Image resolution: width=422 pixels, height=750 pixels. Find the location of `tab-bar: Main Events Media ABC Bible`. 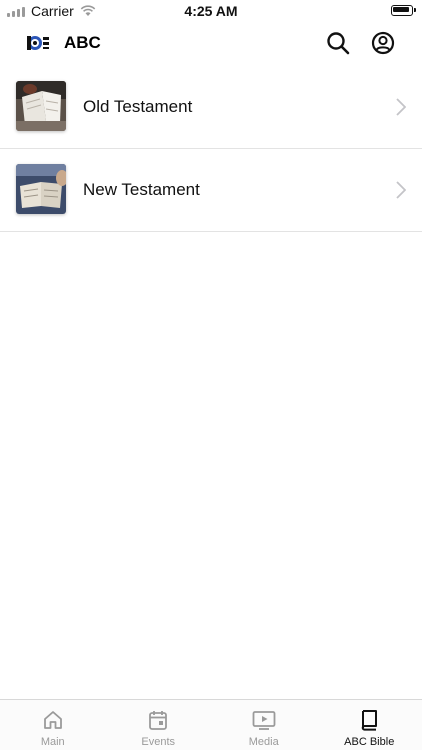

tab-bar: Main Events Media ABC Bible is located at coordinates (211, 724).